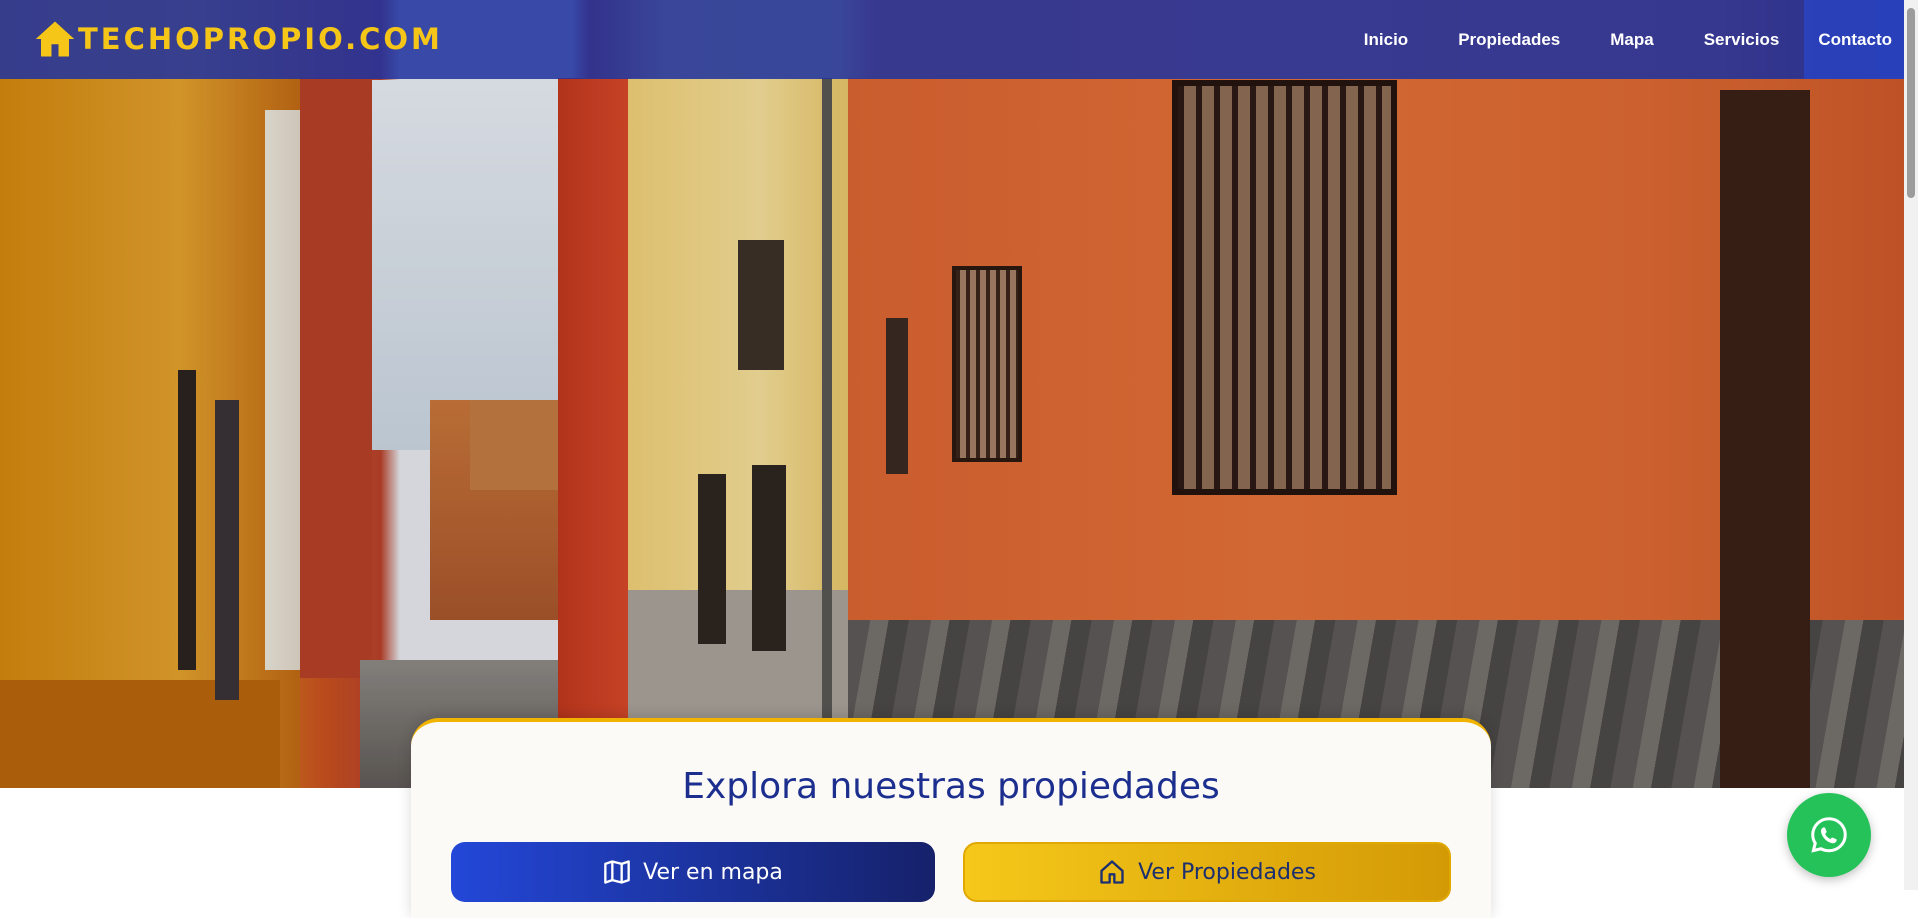 The image size is (1918, 918). Describe the element at coordinates (713, 872) in the screenshot. I see `view-map-label: Ver en mapa` at that location.